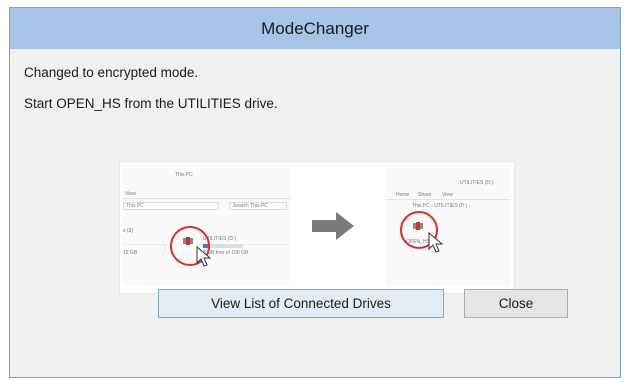 The width and height of the screenshot is (624, 383). I want to click on explorer-title: UTILITIES (D:), so click(477, 183).